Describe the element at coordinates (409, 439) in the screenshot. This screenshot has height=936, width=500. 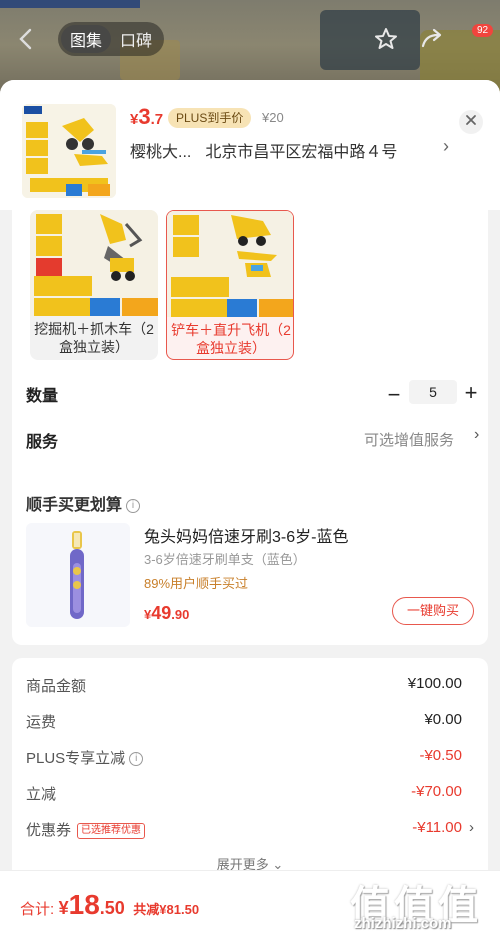
I see `service-selector: 可选增值服务` at that location.